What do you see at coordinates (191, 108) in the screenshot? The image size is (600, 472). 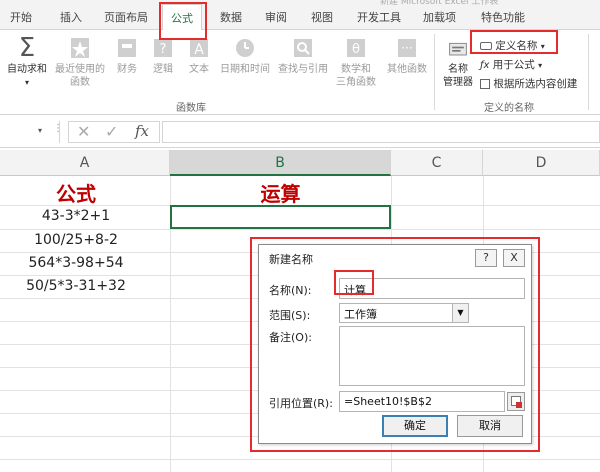 I see `function-library-label: 函数库` at bounding box center [191, 108].